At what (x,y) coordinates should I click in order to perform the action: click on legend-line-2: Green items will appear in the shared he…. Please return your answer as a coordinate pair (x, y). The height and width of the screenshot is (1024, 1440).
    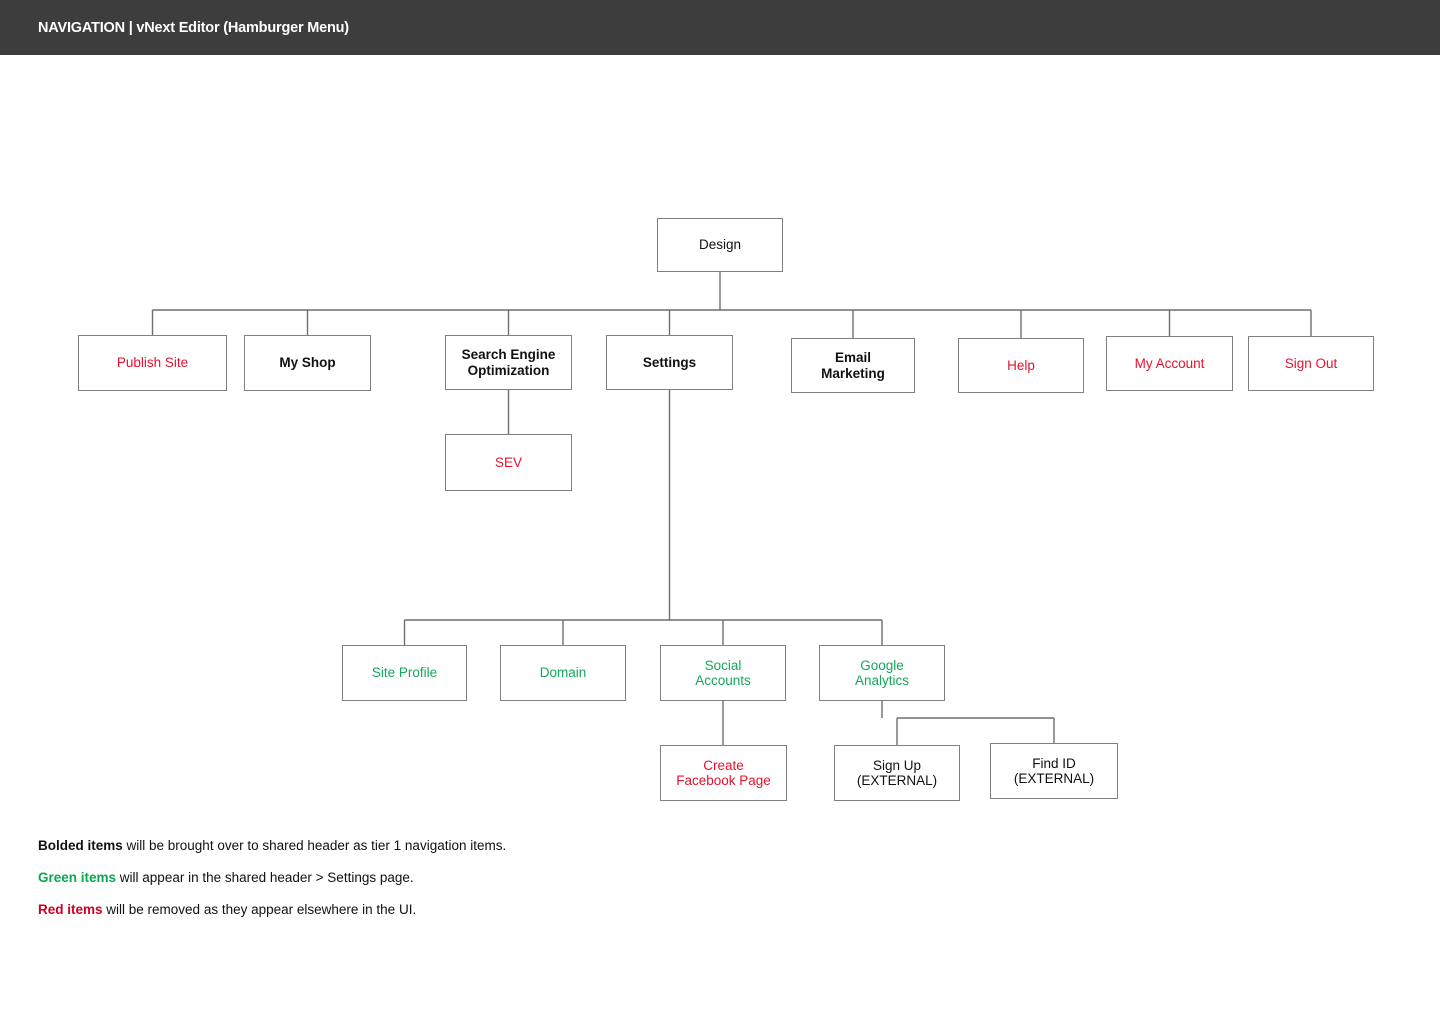
    Looking at the image, I should click on (438, 878).